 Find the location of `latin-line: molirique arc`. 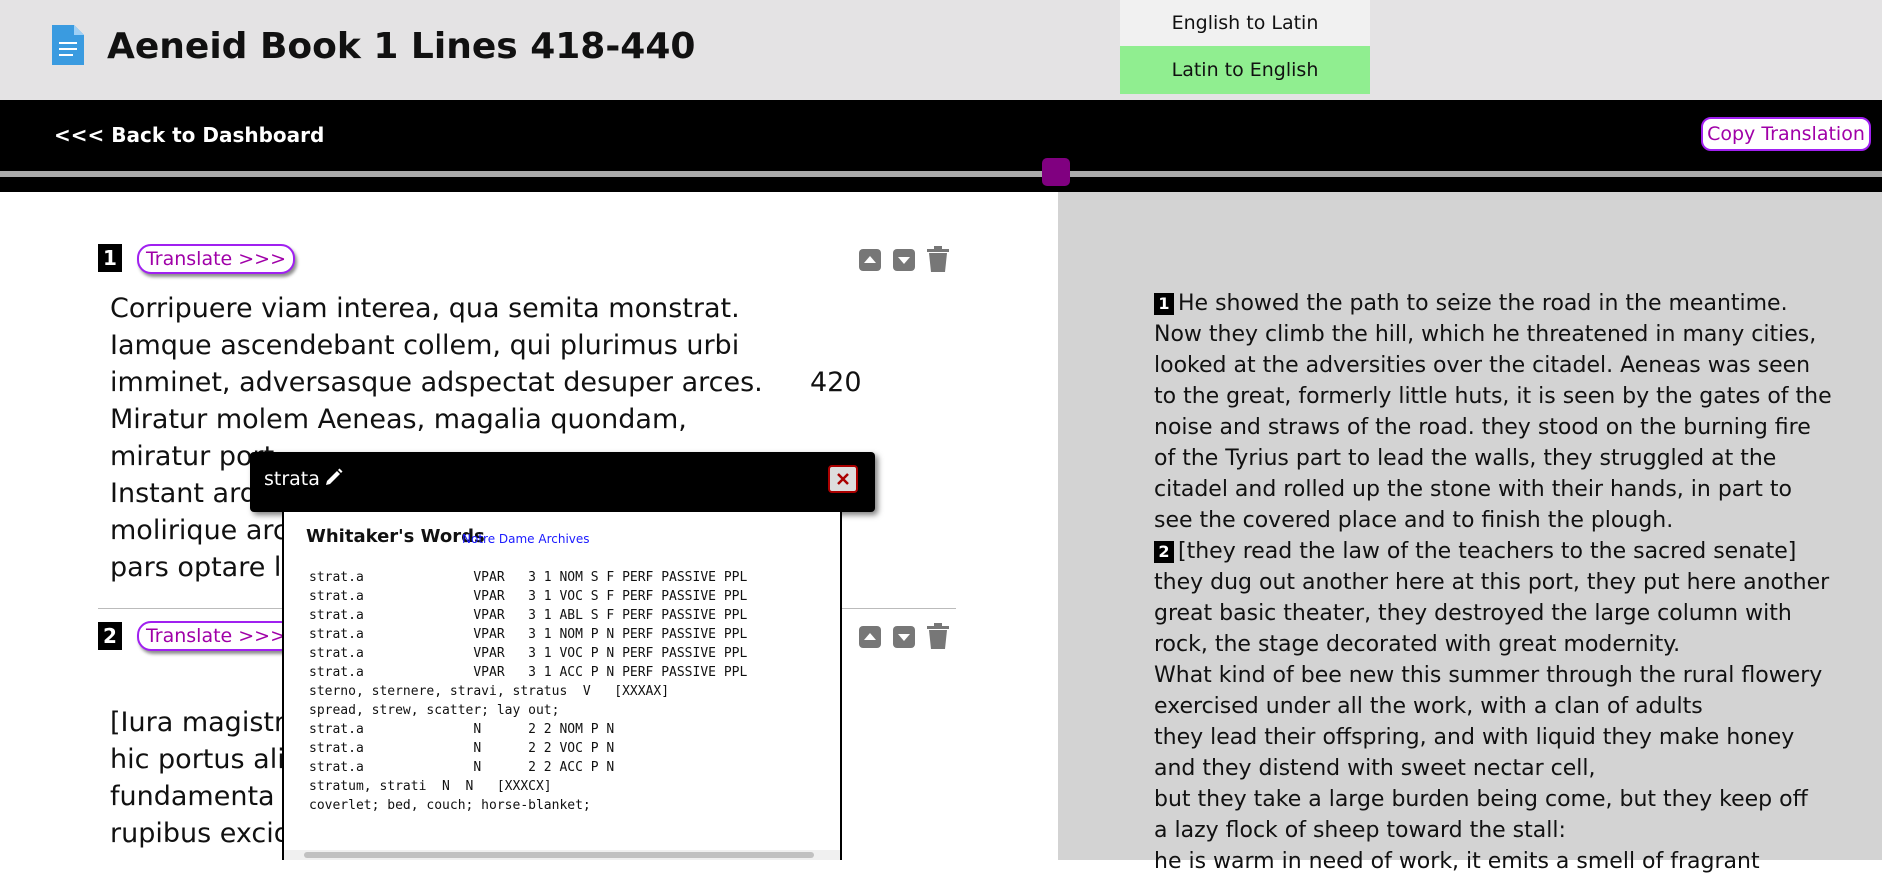

latin-line: molirique arc is located at coordinates (199, 530).